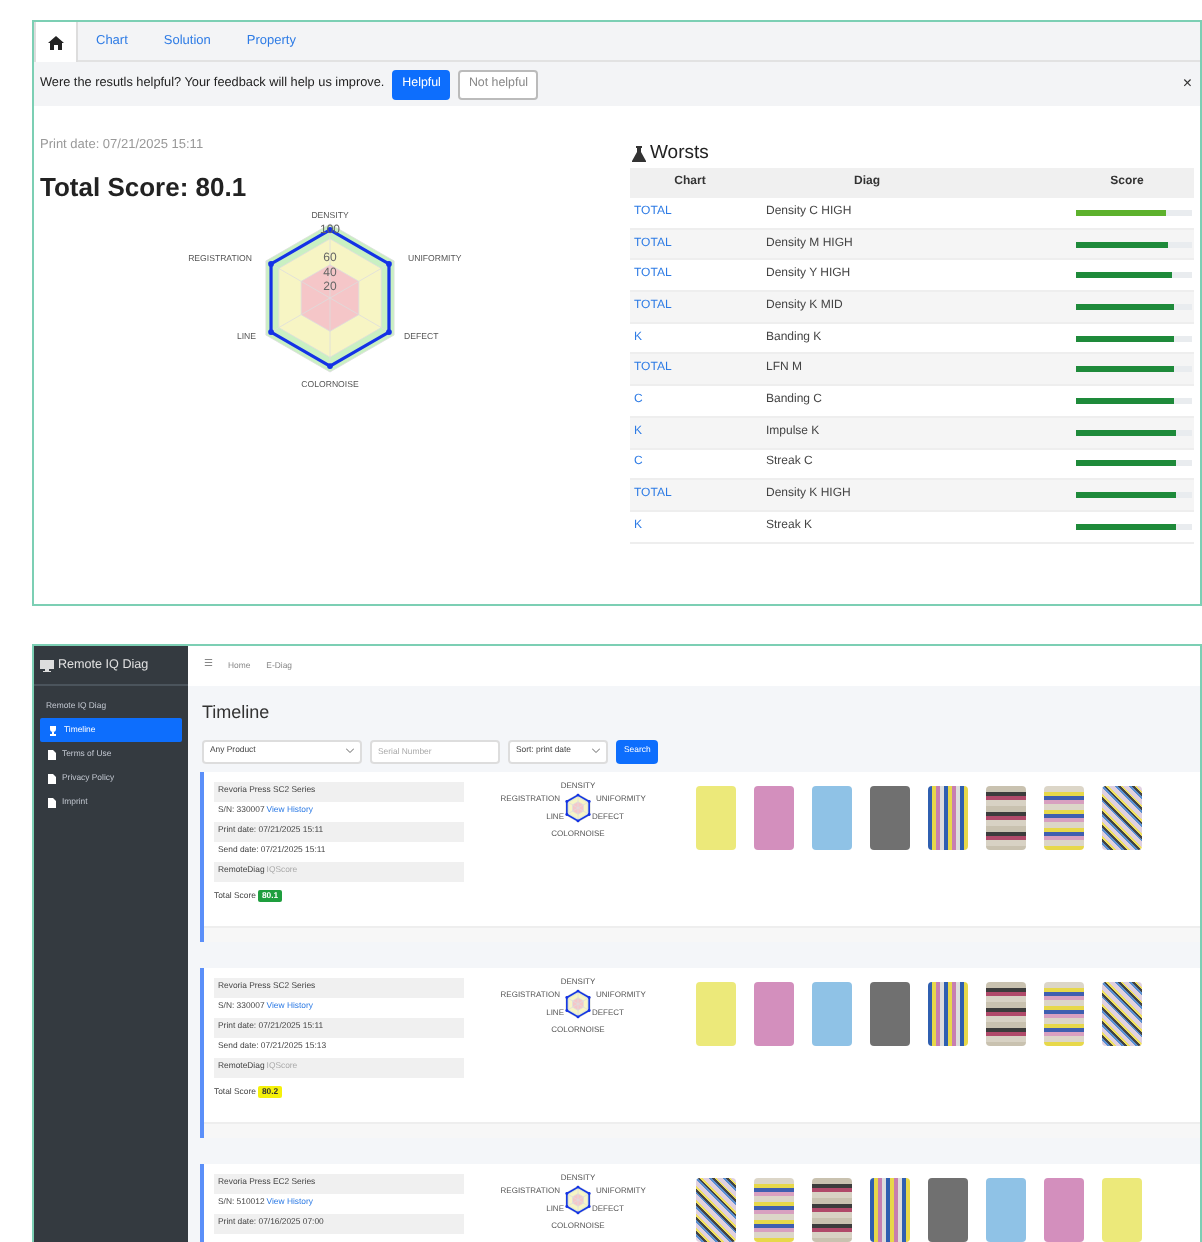 Image resolution: width=1202 pixels, height=1242 pixels. I want to click on close-button: ×, so click(1187, 84).